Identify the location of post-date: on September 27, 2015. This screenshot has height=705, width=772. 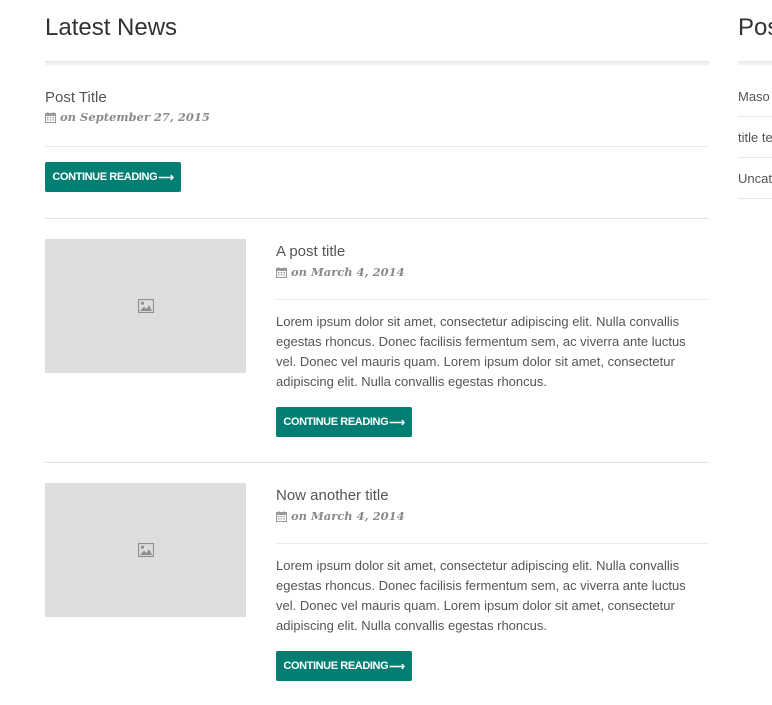
(135, 117).